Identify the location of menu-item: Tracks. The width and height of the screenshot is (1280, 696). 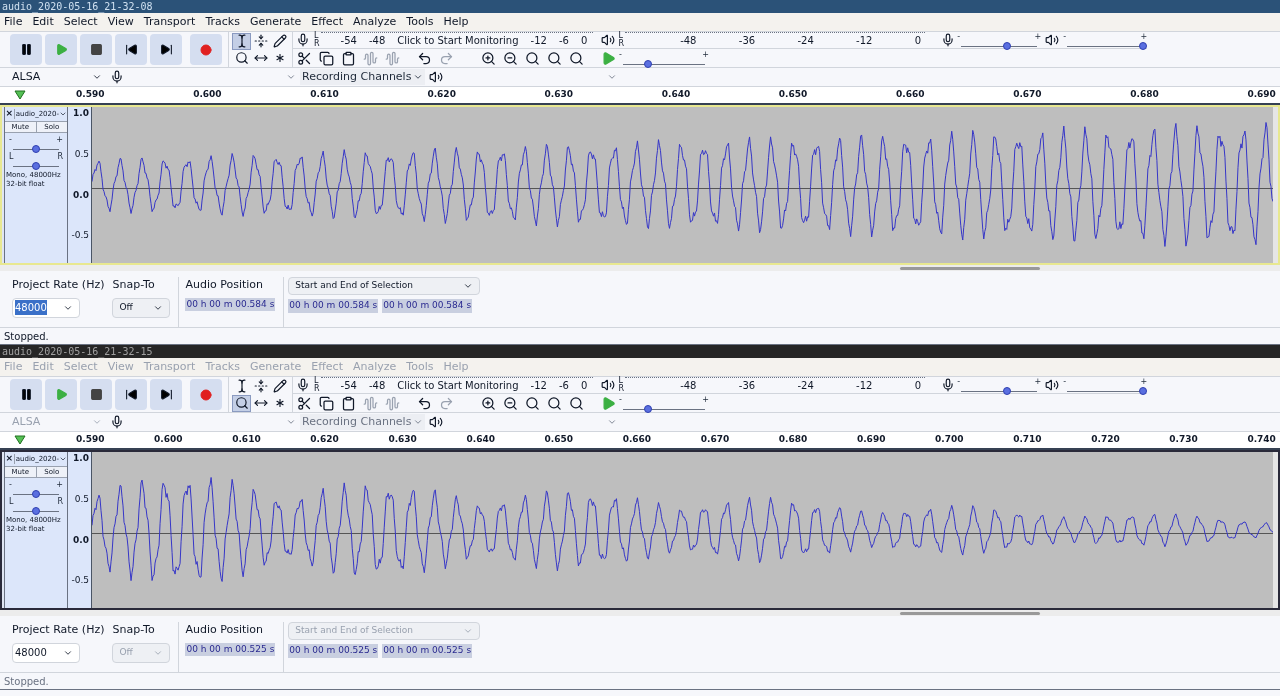
(222, 22).